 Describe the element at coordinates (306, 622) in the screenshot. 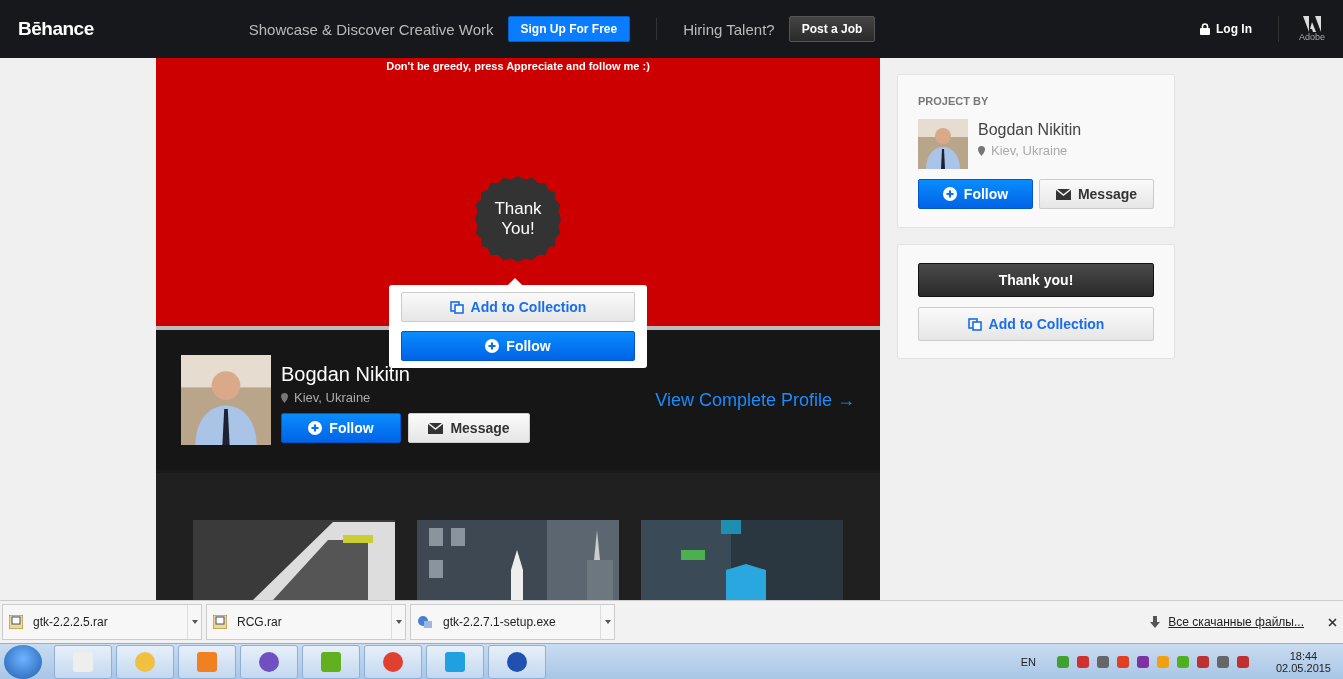

I see `download-item: RCG.rar` at that location.